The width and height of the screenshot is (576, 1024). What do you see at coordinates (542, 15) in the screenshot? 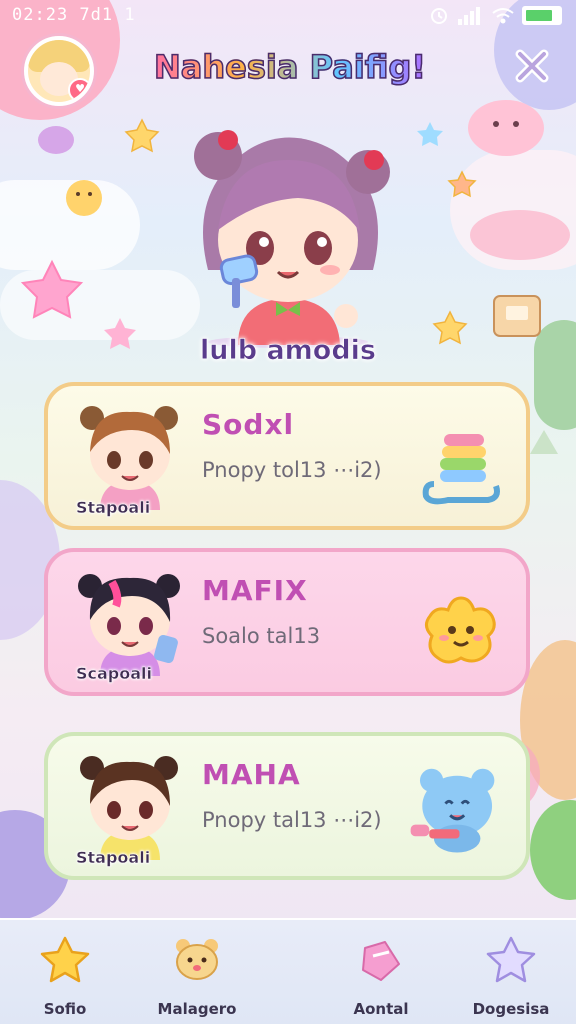
I see `battery-icon` at bounding box center [542, 15].